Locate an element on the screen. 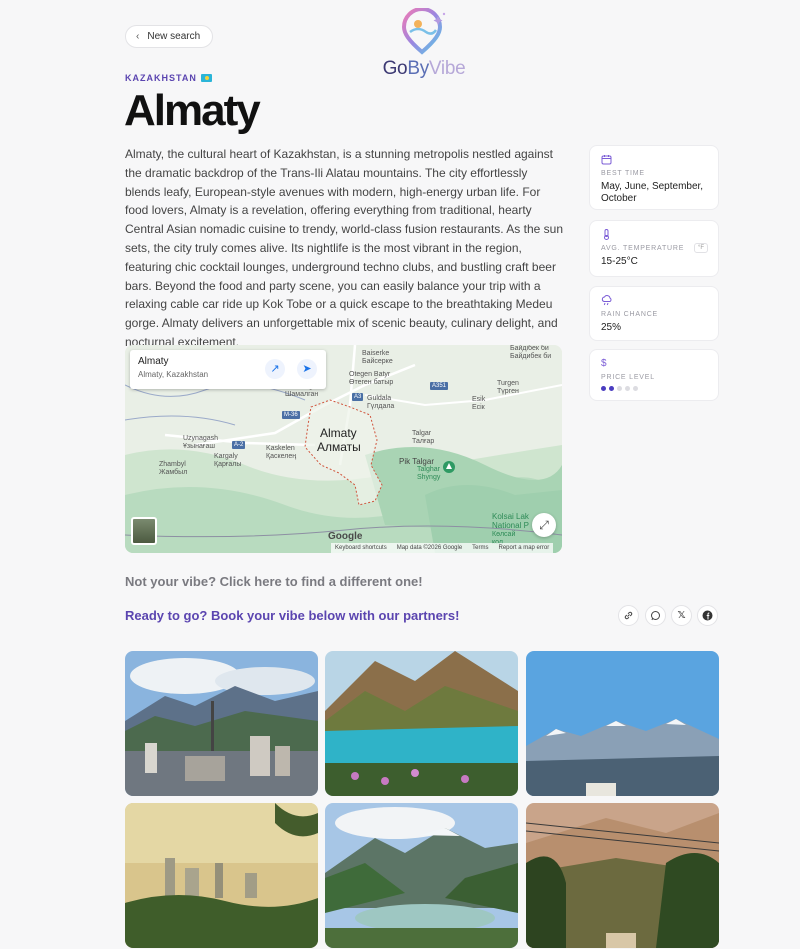 The height and width of the screenshot is (949, 800). map-label: Өтеген батыр is located at coordinates (371, 382).